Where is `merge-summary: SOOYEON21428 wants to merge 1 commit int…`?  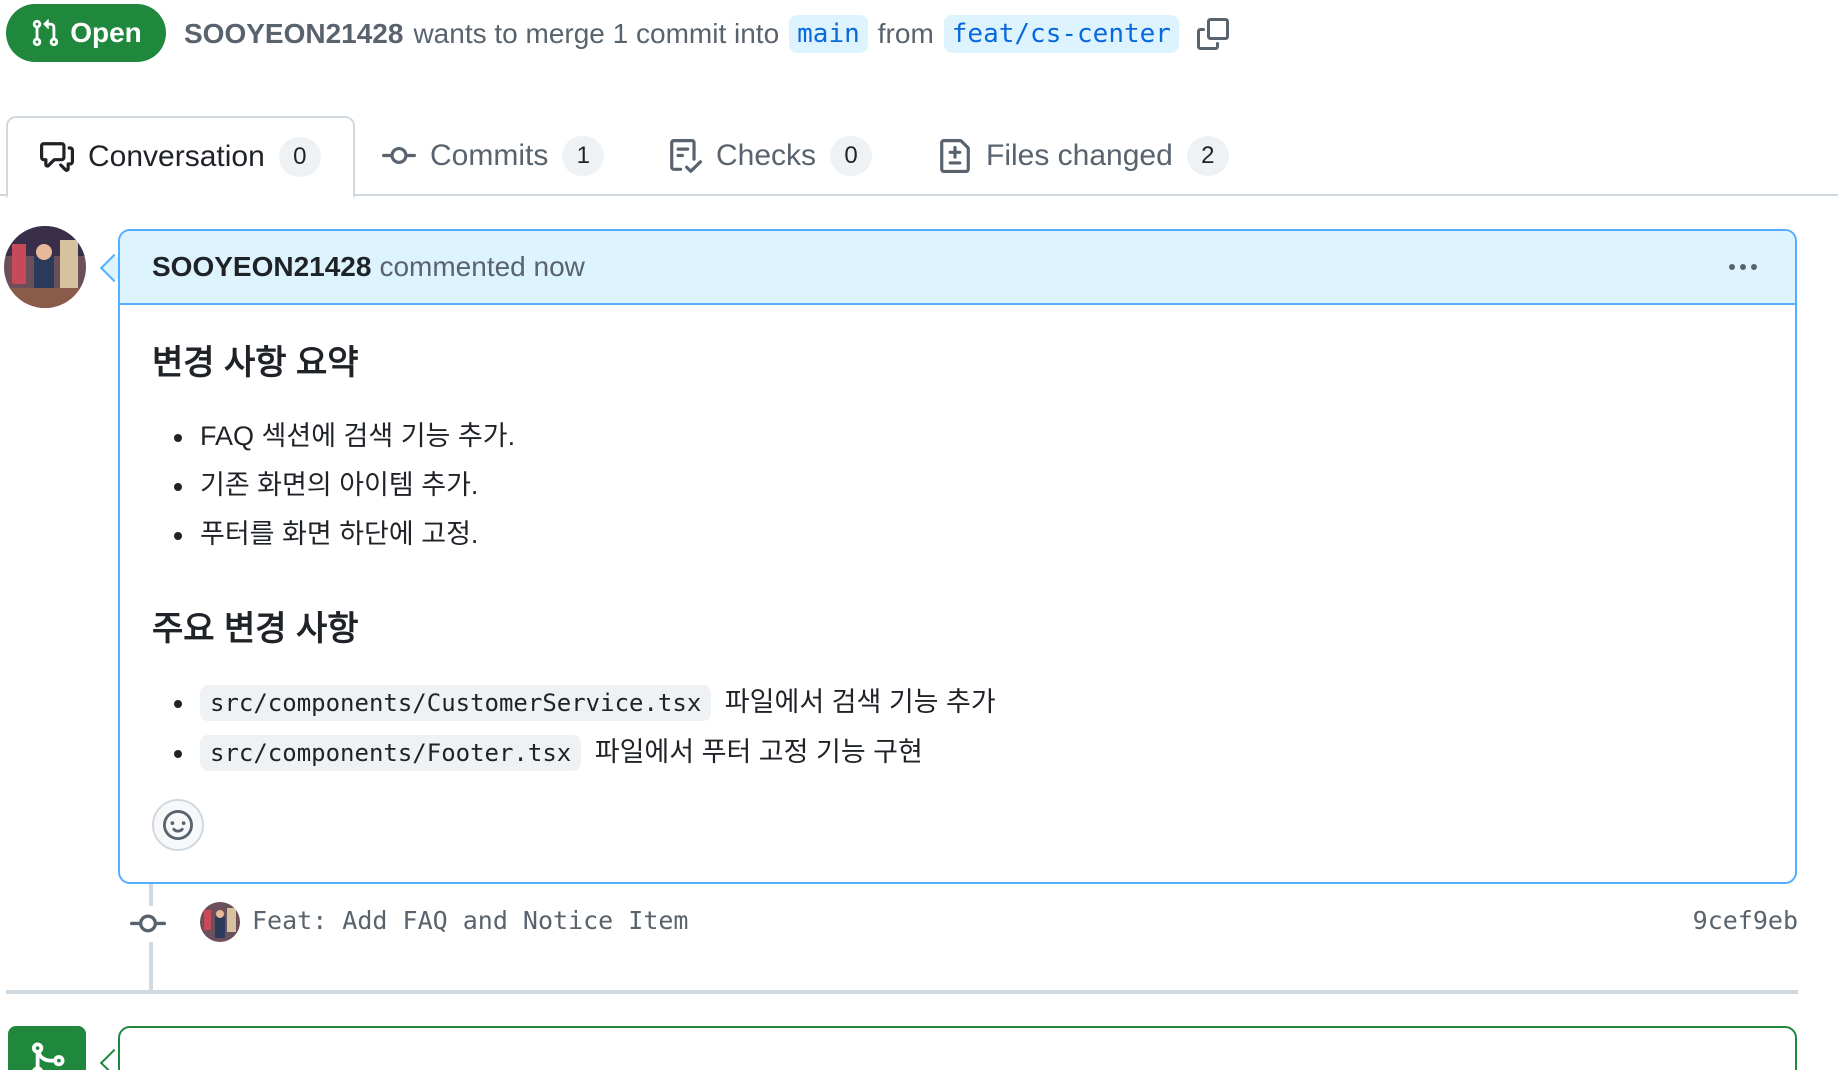
merge-summary: SOOYEON21428 wants to merge 1 commit int… is located at coordinates (707, 34).